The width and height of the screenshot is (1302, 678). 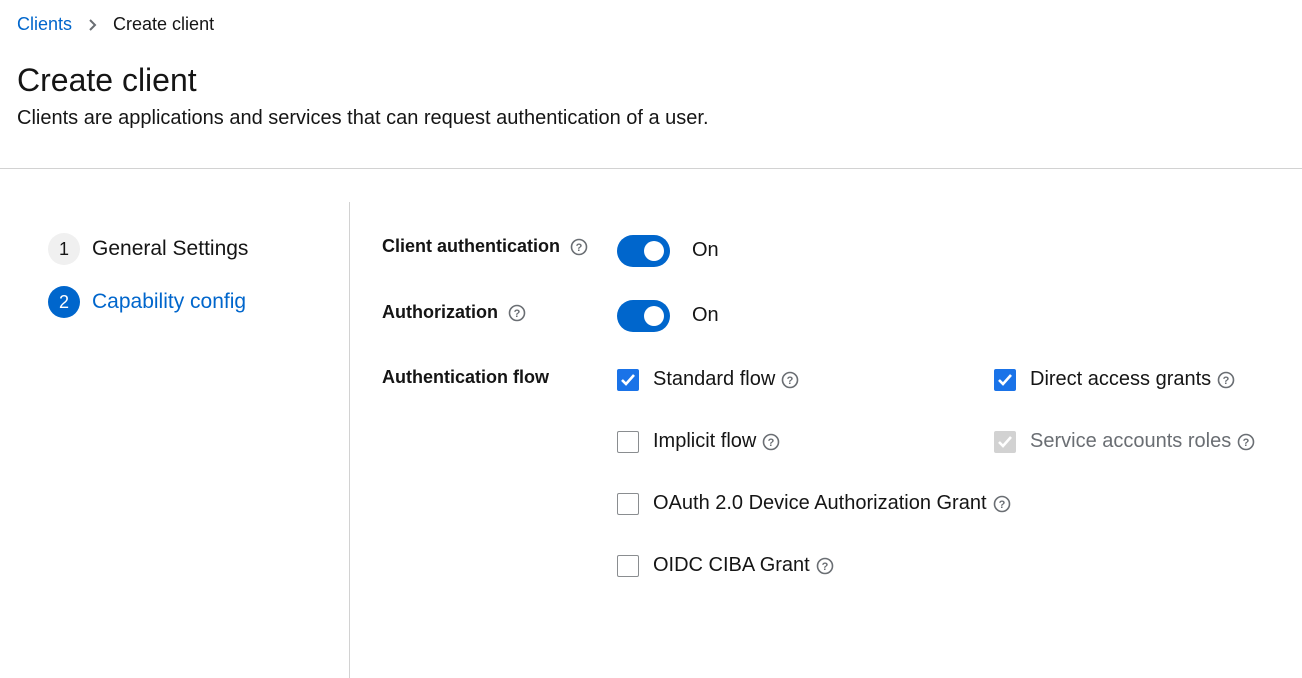 I want to click on oauth-device-grant-option: OAuth 2.0 Device Authorization Grant ?, so click(x=814, y=503).